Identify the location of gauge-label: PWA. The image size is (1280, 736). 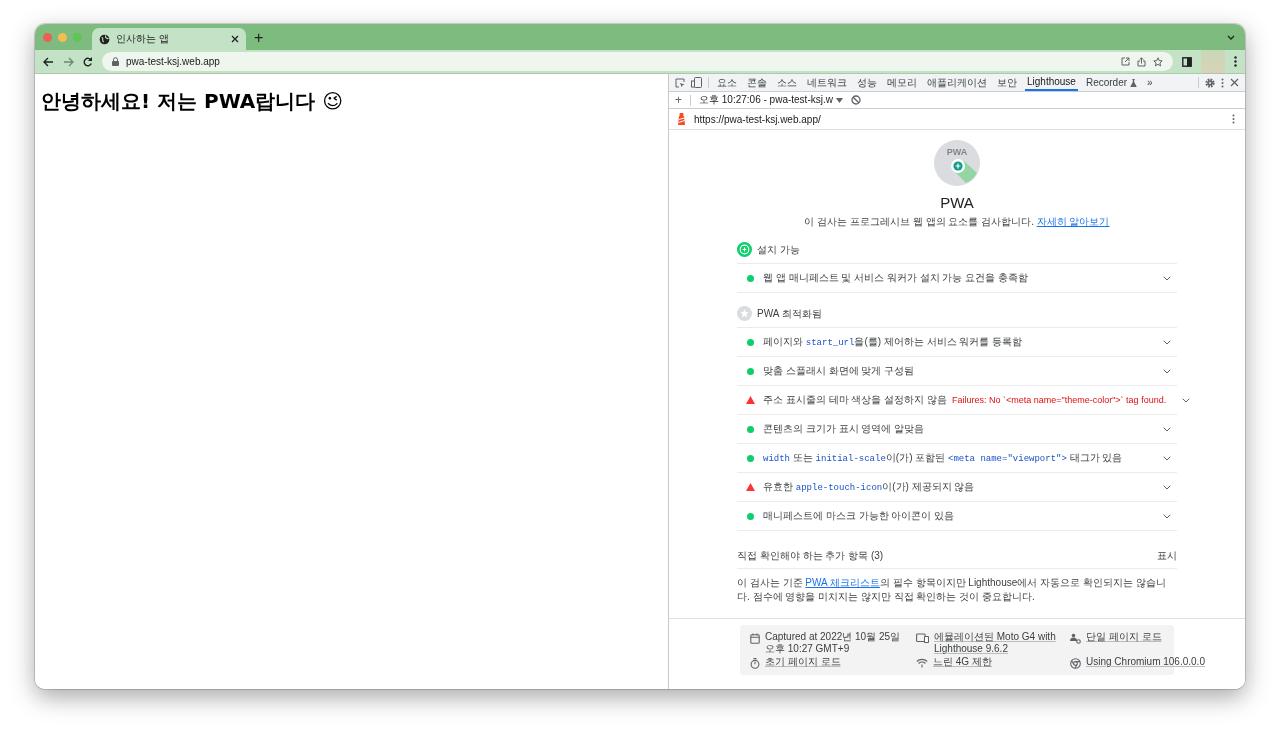
(957, 152).